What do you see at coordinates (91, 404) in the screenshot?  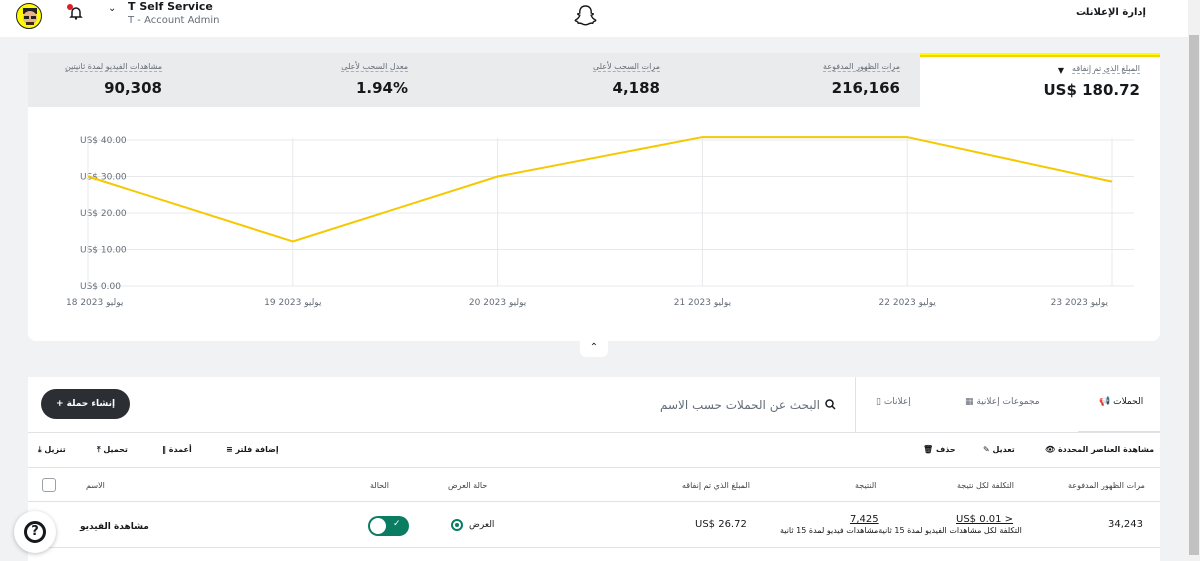 I see `create-campaign-label: إنشاء حملة` at bounding box center [91, 404].